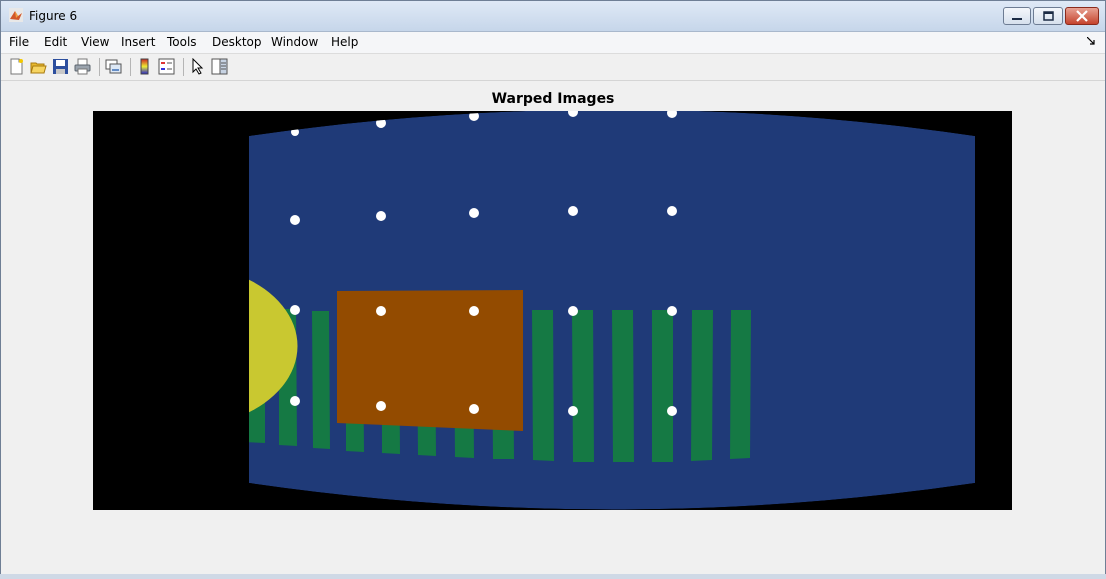 The width and height of the screenshot is (1106, 579). Describe the element at coordinates (197, 66) in the screenshot. I see `pointer-icon` at that location.